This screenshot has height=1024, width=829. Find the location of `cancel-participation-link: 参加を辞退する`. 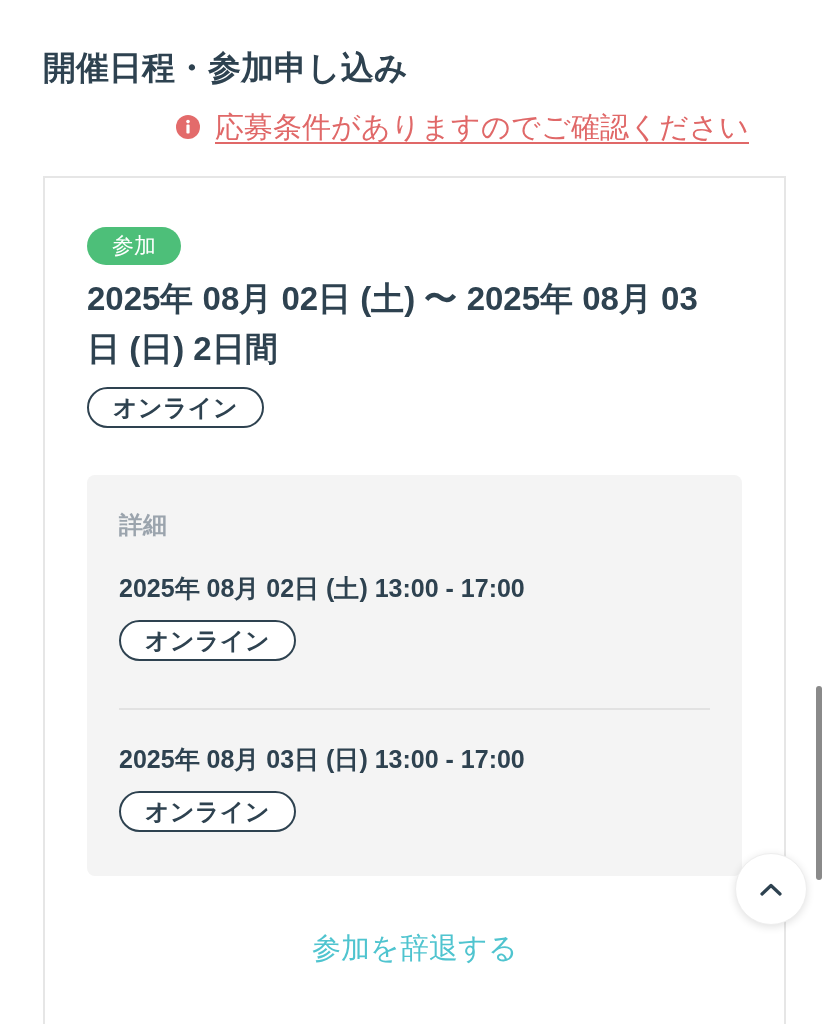

cancel-participation-link: 参加を辞退する is located at coordinates (414, 948).